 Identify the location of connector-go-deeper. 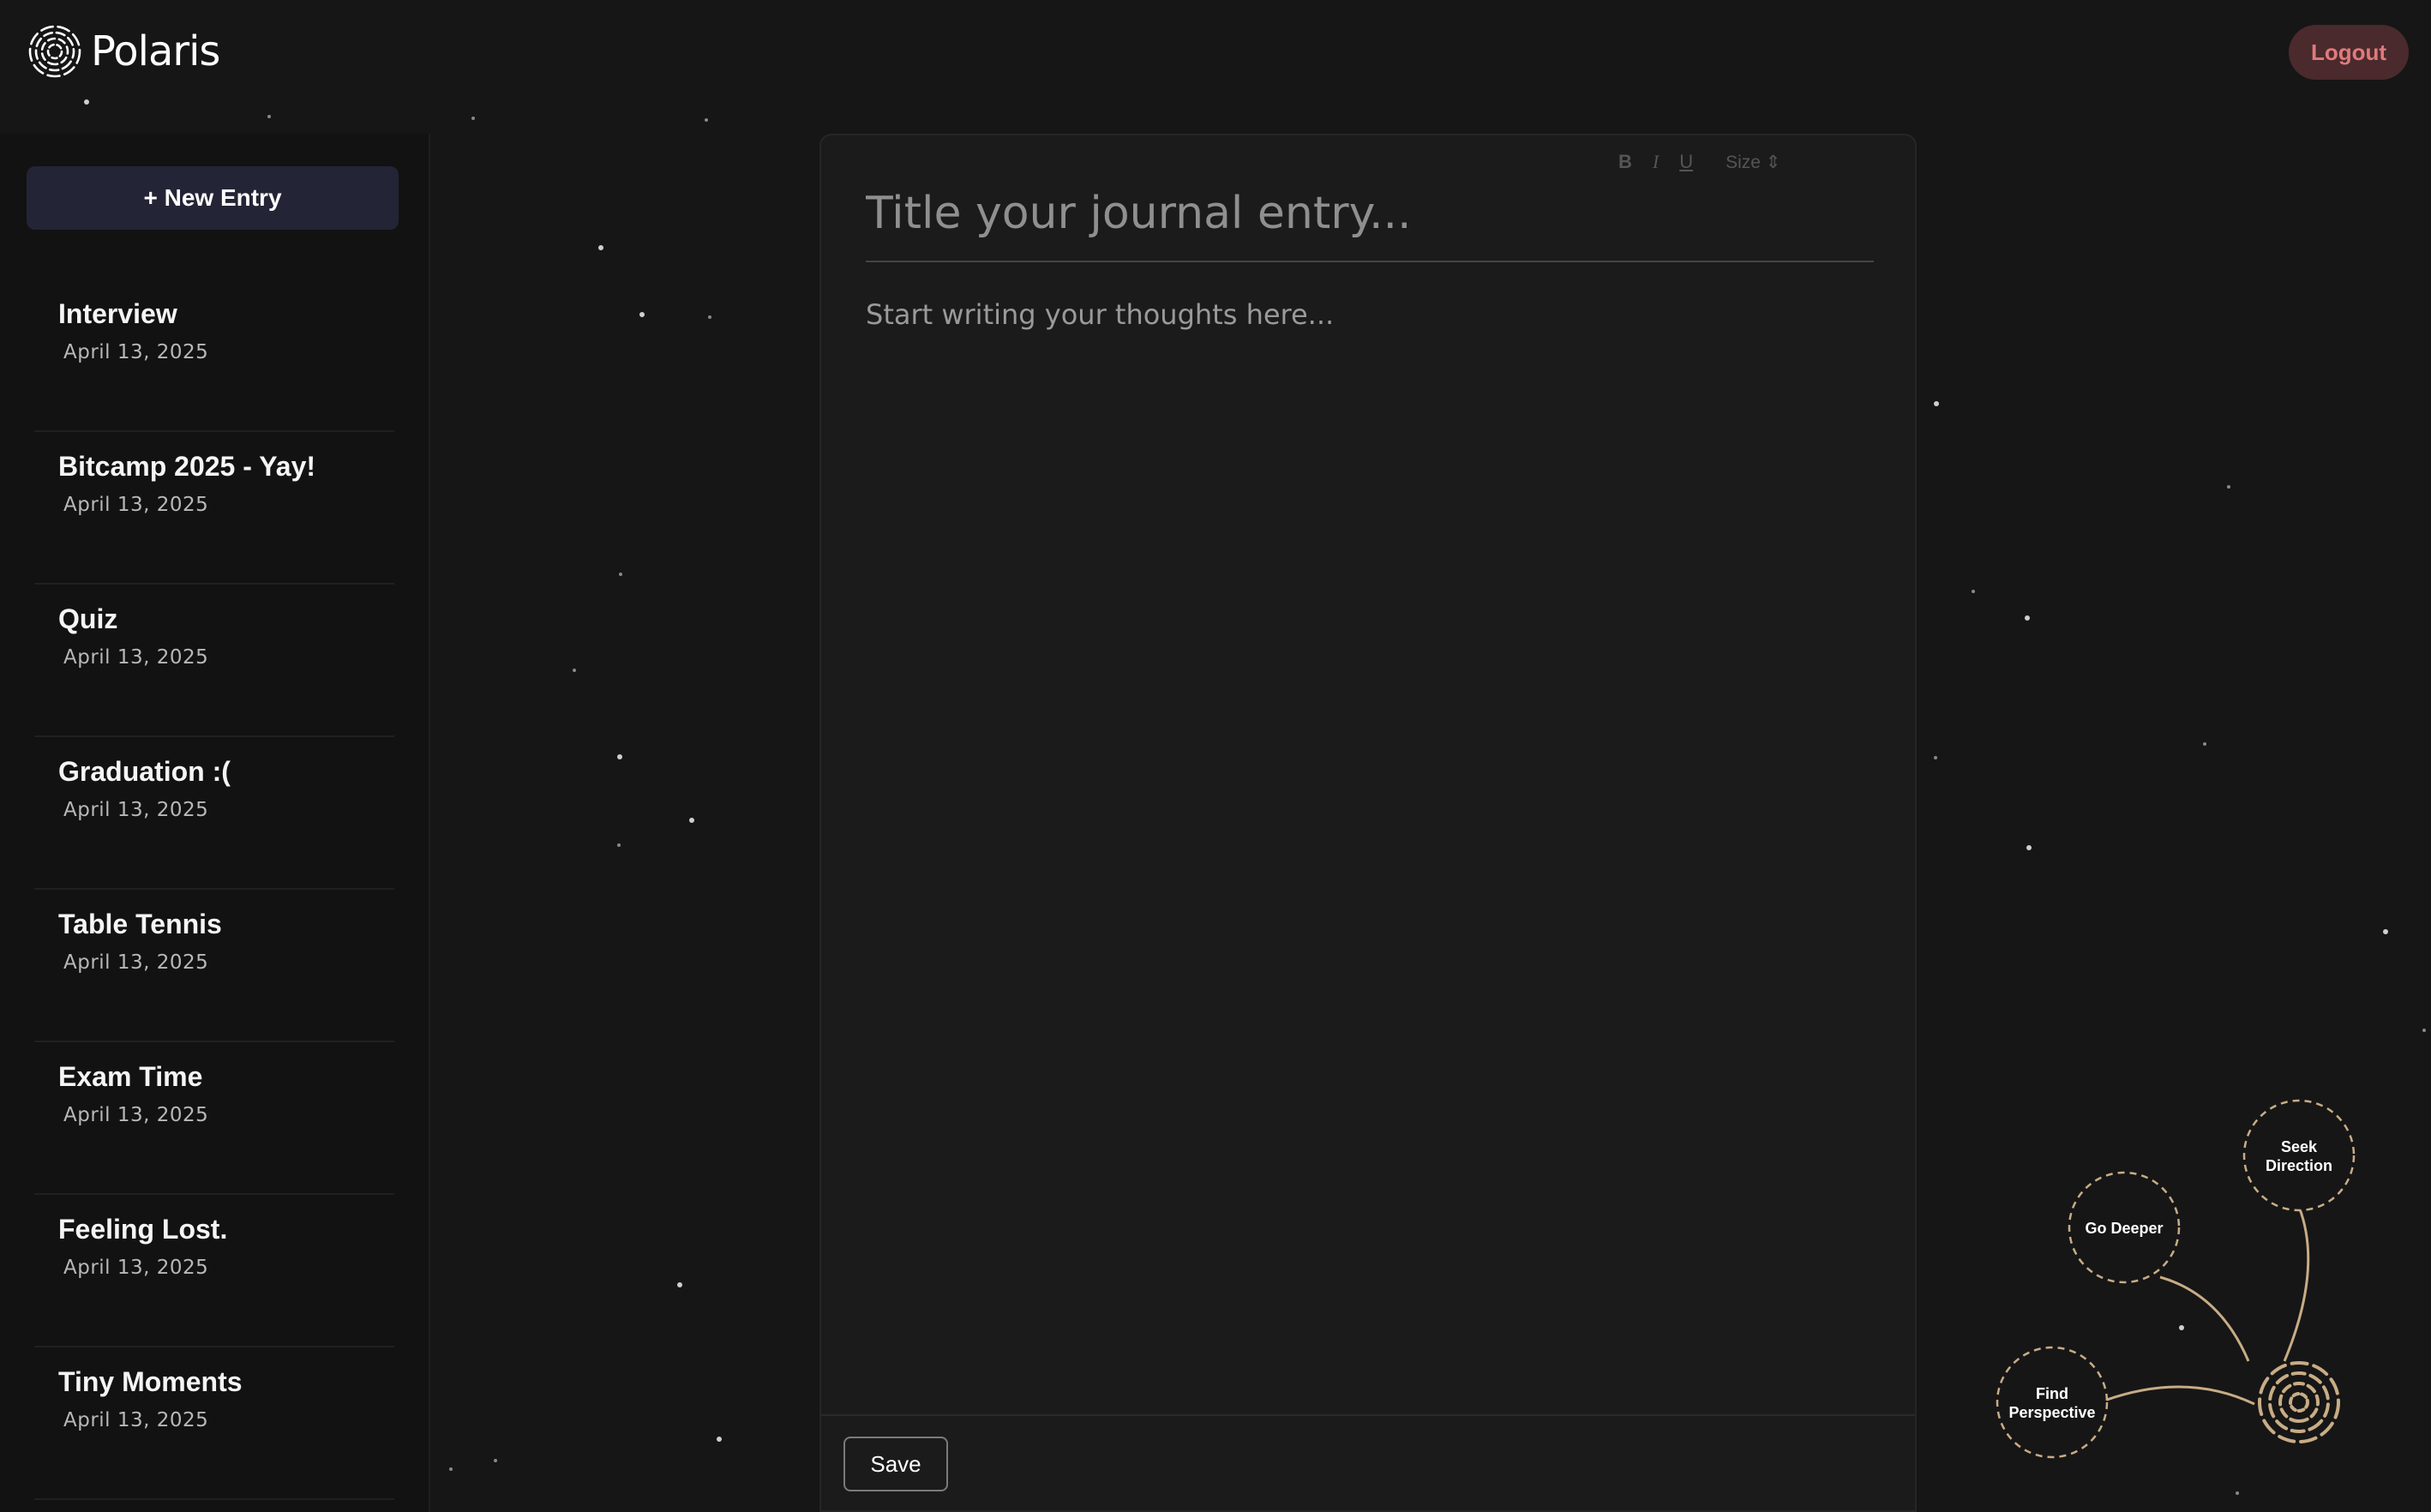
(2205, 1318).